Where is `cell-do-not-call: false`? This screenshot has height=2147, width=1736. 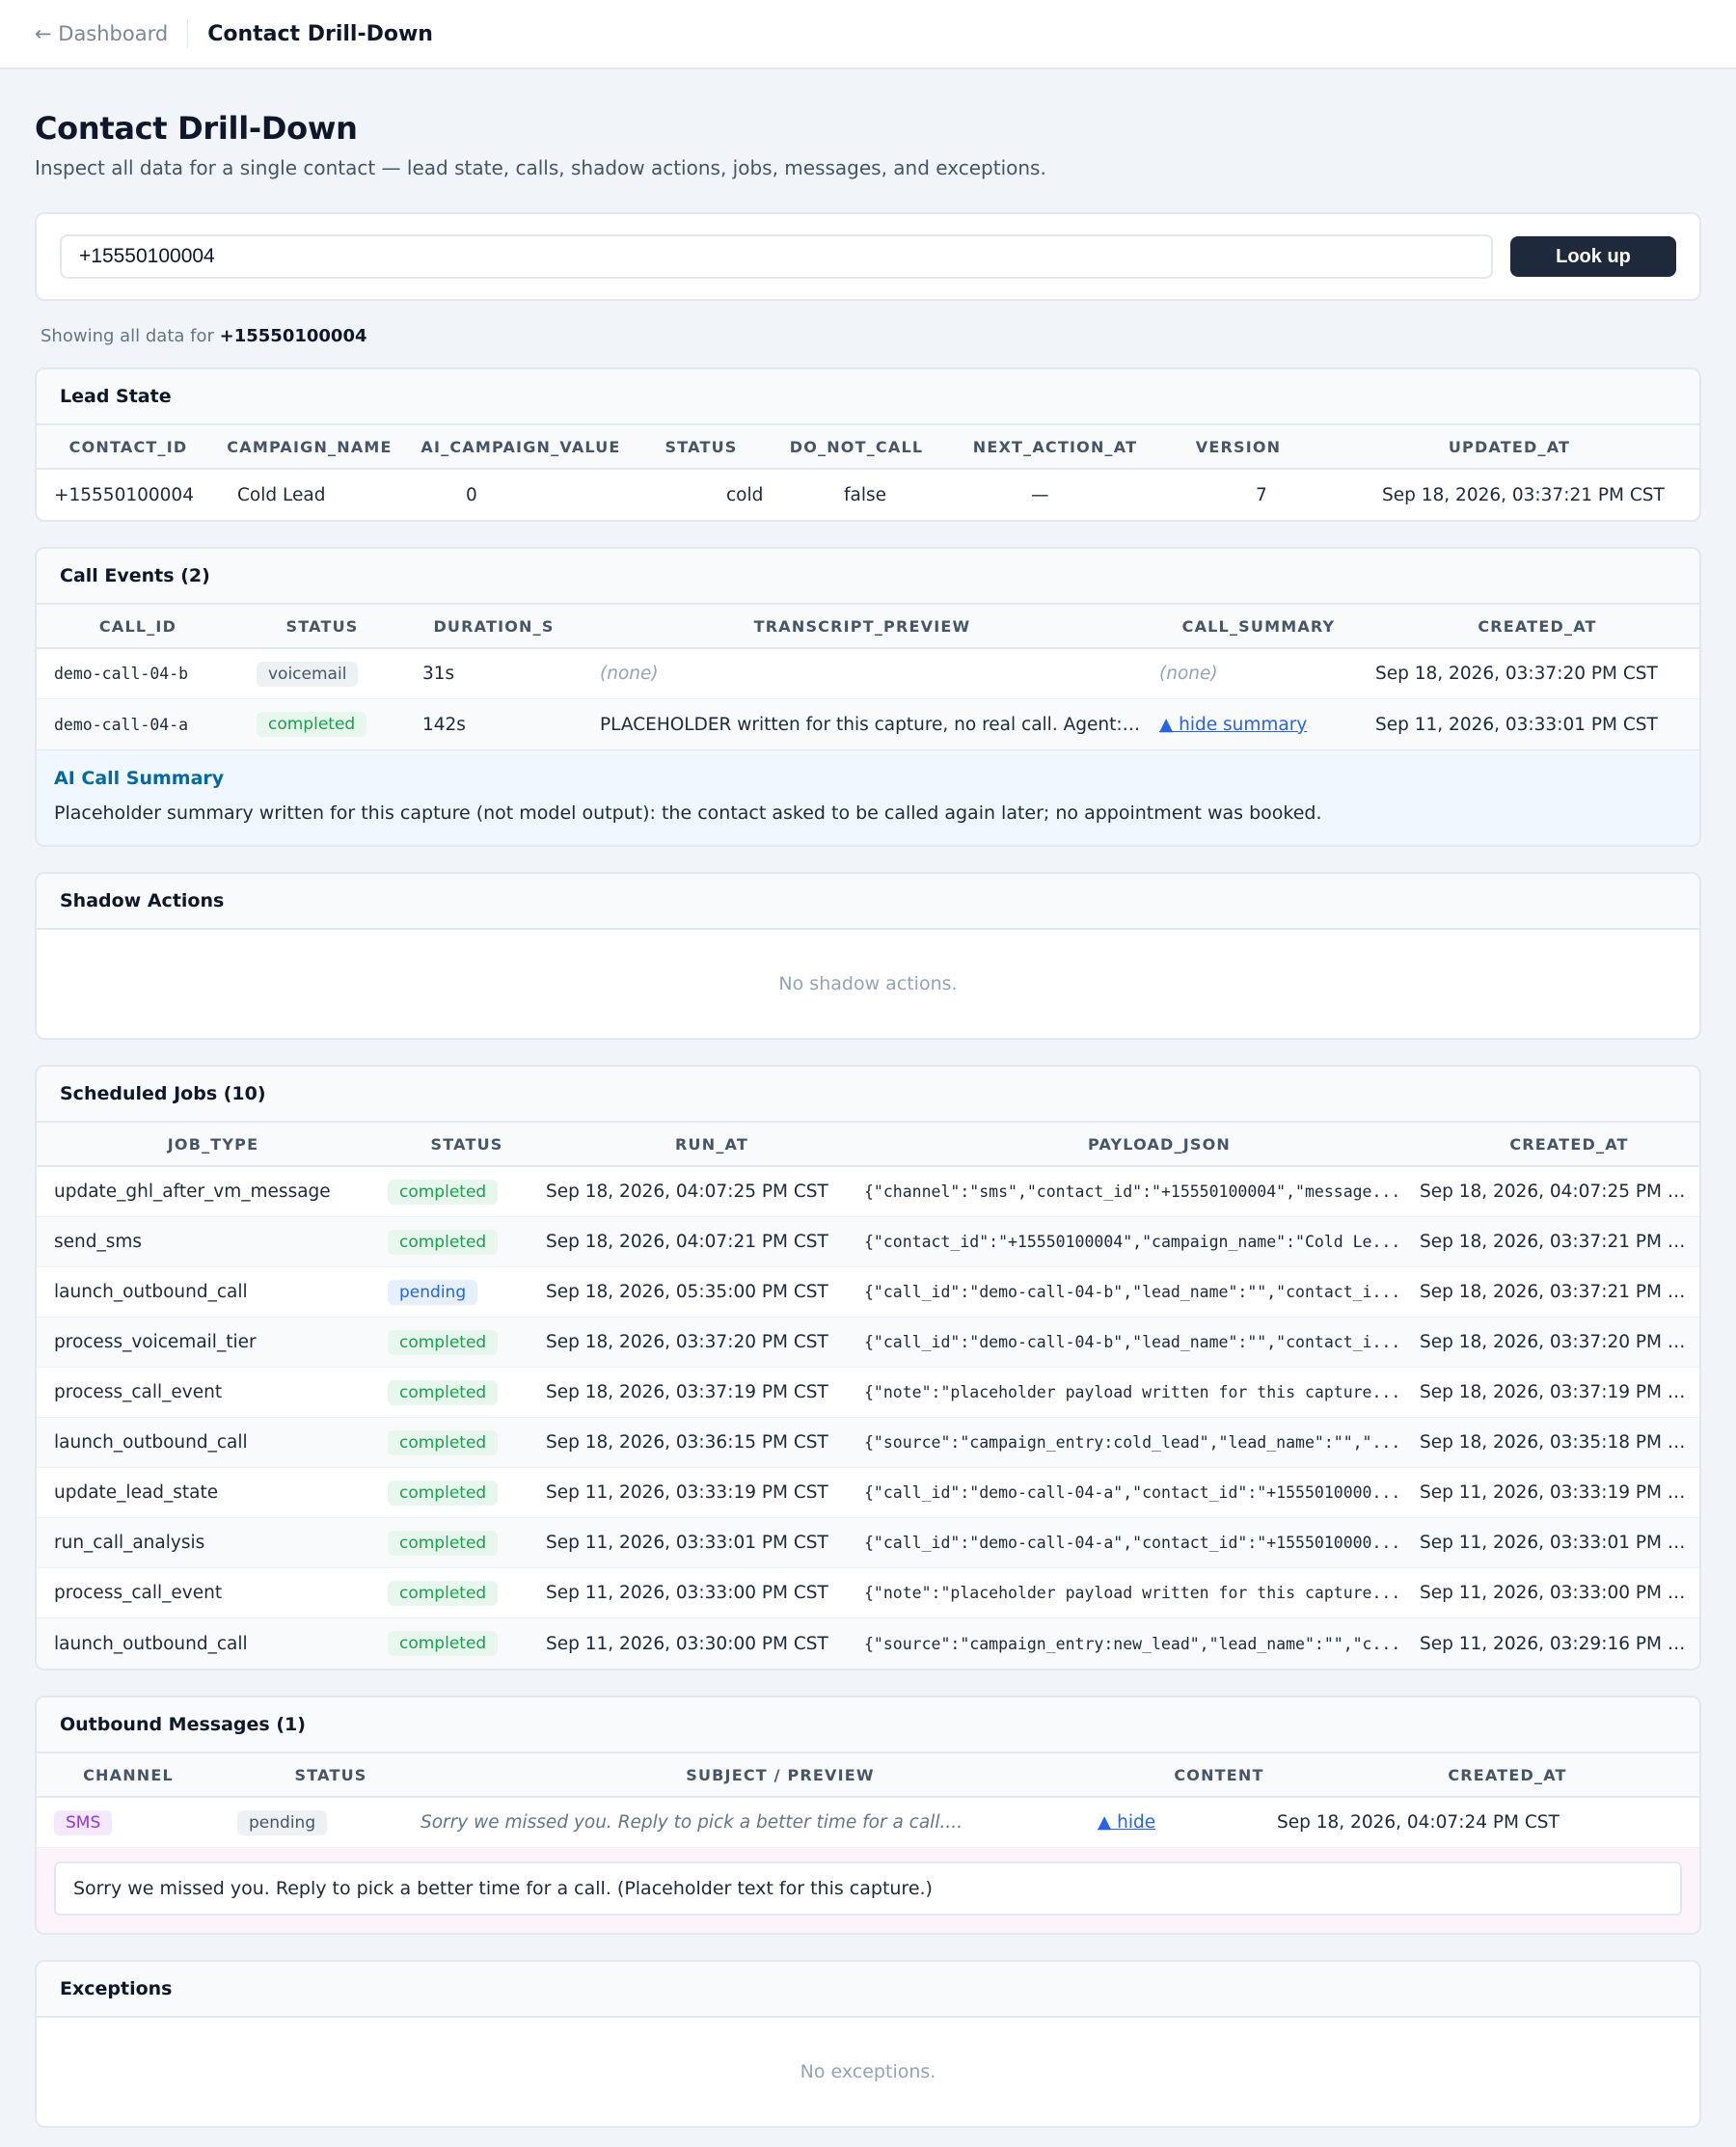
cell-do-not-call: false is located at coordinates (865, 494).